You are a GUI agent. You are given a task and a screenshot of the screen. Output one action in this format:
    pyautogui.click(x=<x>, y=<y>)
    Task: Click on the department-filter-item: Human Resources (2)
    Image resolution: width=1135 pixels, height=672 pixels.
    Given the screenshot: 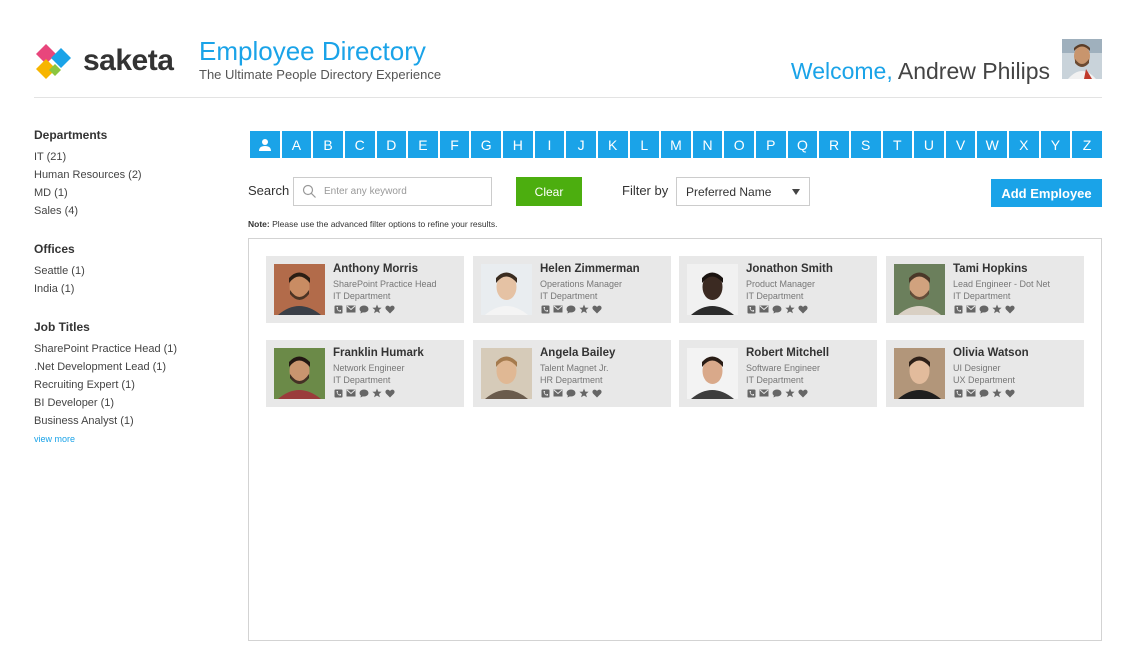 What is the action you would take?
    pyautogui.click(x=134, y=175)
    